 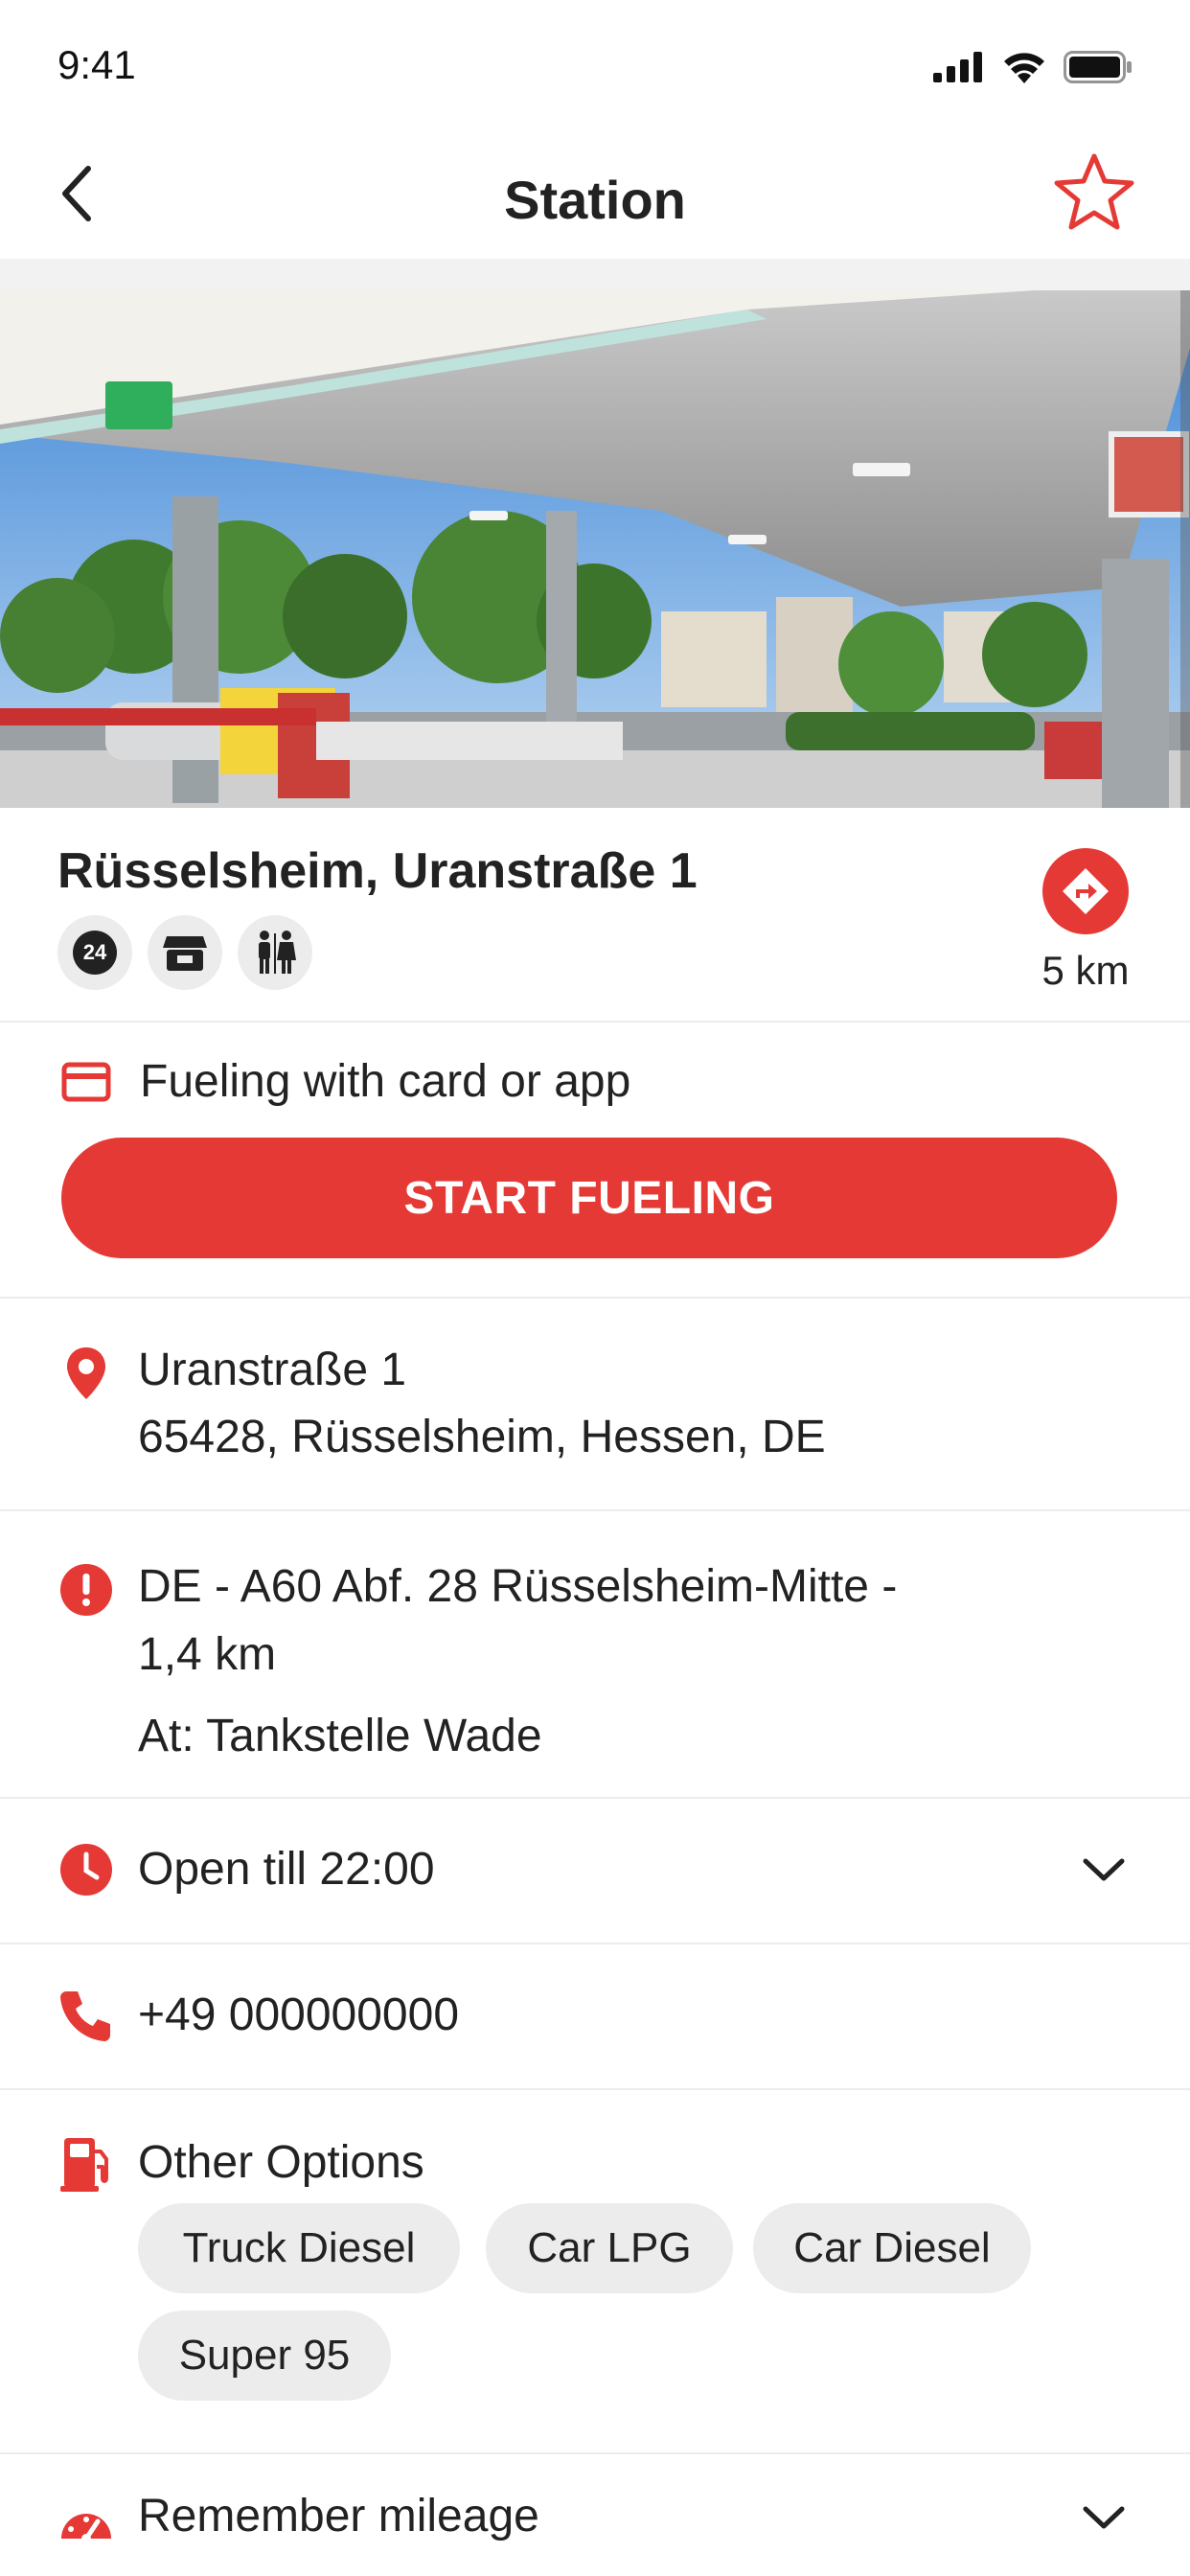 I want to click on nav-bar: Station, so click(x=595, y=196).